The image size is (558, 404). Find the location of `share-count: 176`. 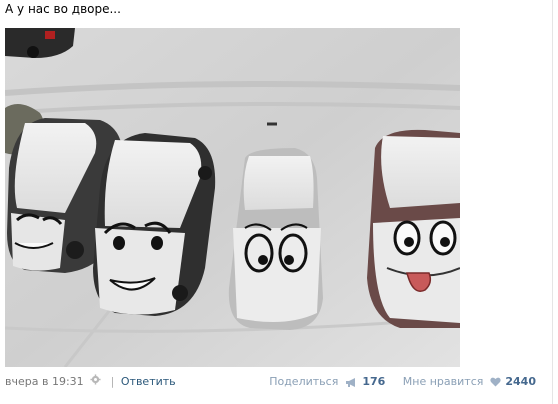

share-count: 176 is located at coordinates (374, 381).